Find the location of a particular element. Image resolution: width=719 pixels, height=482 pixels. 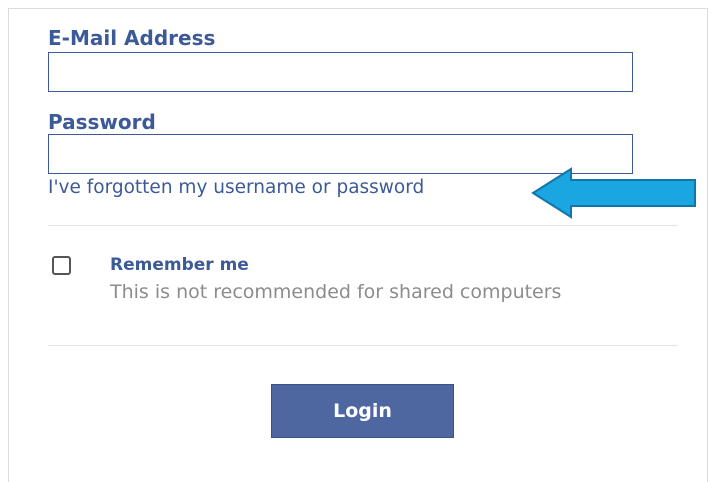

password-label: Password is located at coordinates (102, 122).